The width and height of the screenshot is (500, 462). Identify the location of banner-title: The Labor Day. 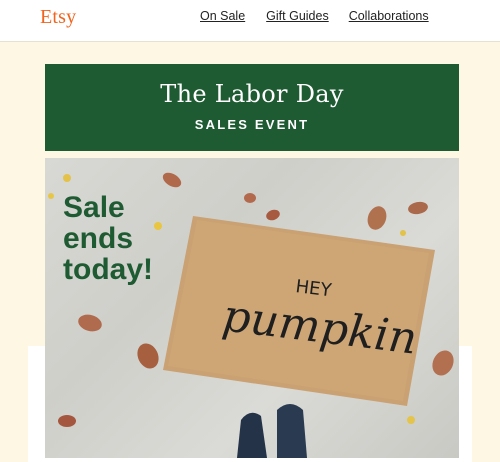
(252, 94).